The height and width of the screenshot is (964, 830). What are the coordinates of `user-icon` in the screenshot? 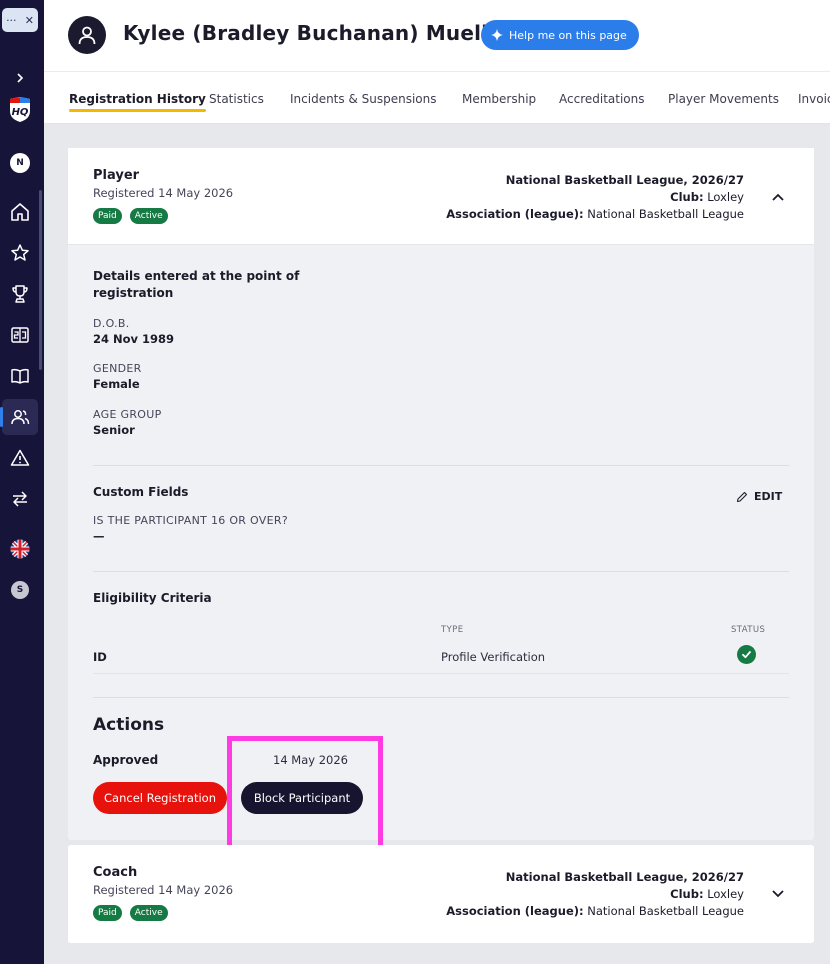 It's located at (87, 35).